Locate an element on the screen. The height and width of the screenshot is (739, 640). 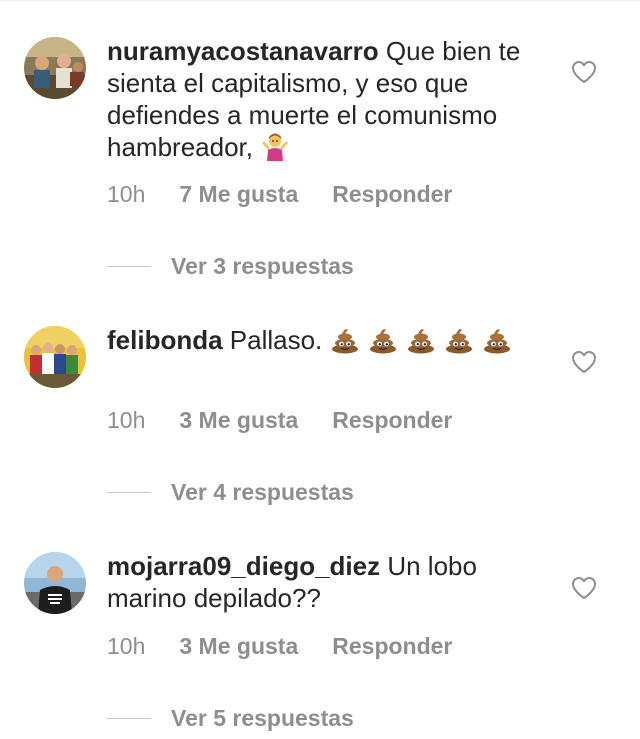
view-replies-label: Ver 5 respuestas is located at coordinates (262, 718).